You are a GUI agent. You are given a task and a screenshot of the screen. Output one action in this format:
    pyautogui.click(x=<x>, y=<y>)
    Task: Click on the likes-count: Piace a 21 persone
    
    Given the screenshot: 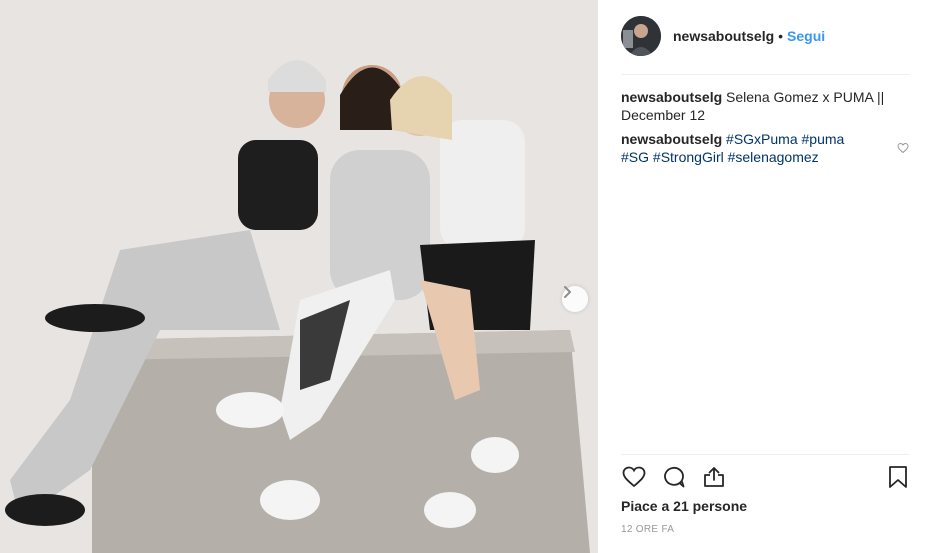 What is the action you would take?
    pyautogui.click(x=684, y=506)
    